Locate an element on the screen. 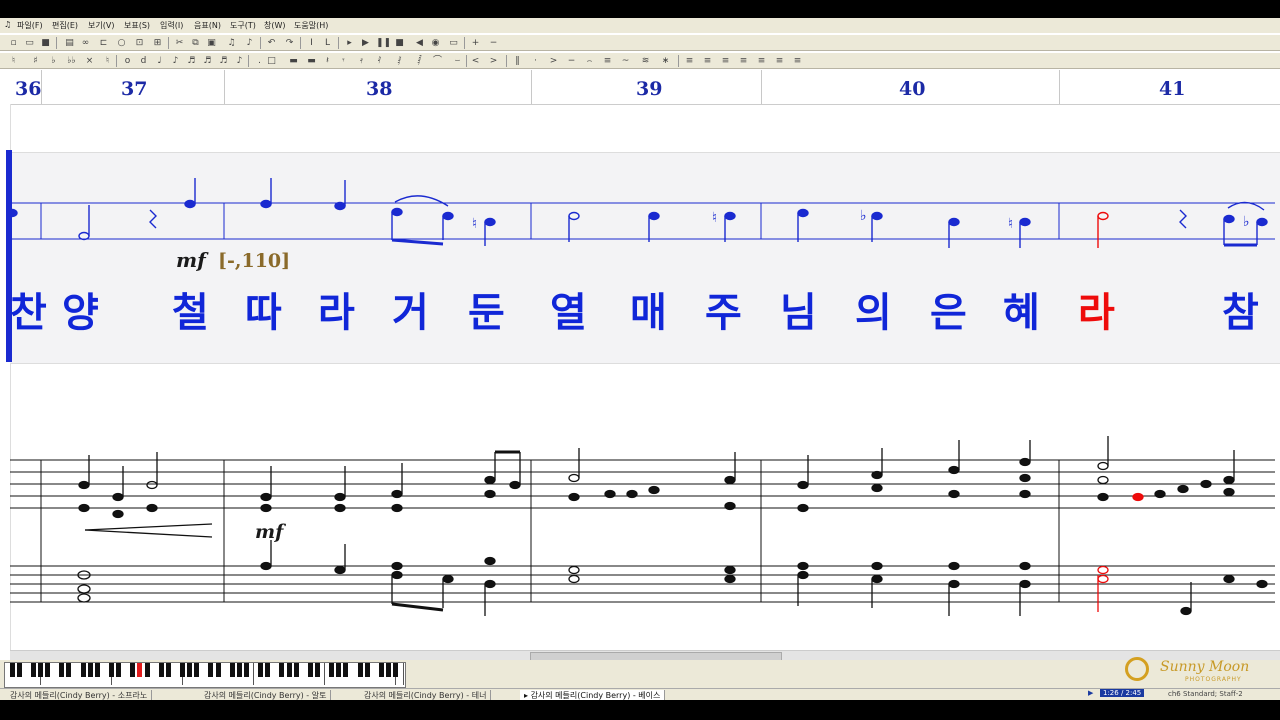  letterbox-bottom is located at coordinates (640, 710).